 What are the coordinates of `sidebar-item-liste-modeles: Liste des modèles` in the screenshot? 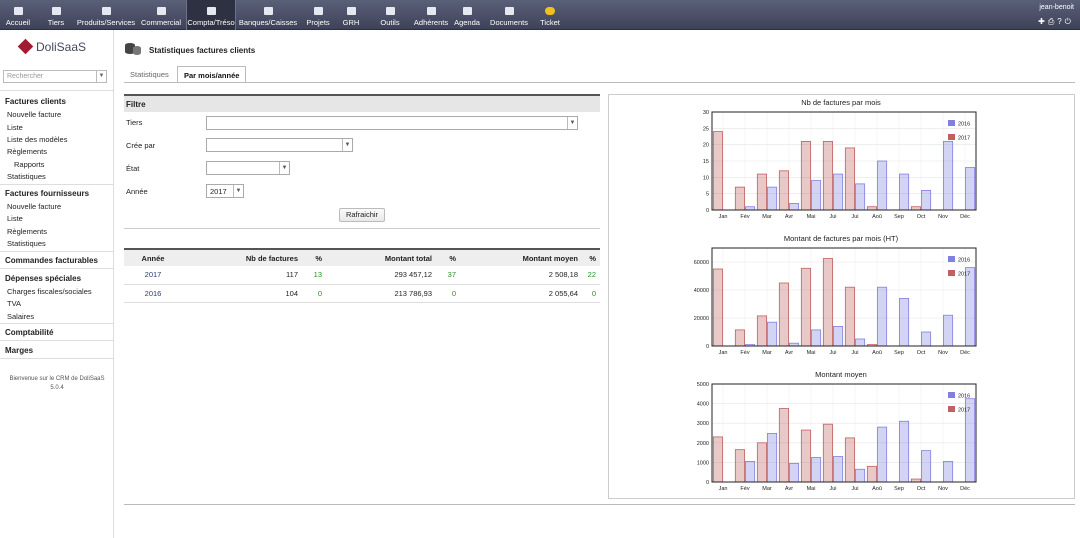 It's located at (37, 139).